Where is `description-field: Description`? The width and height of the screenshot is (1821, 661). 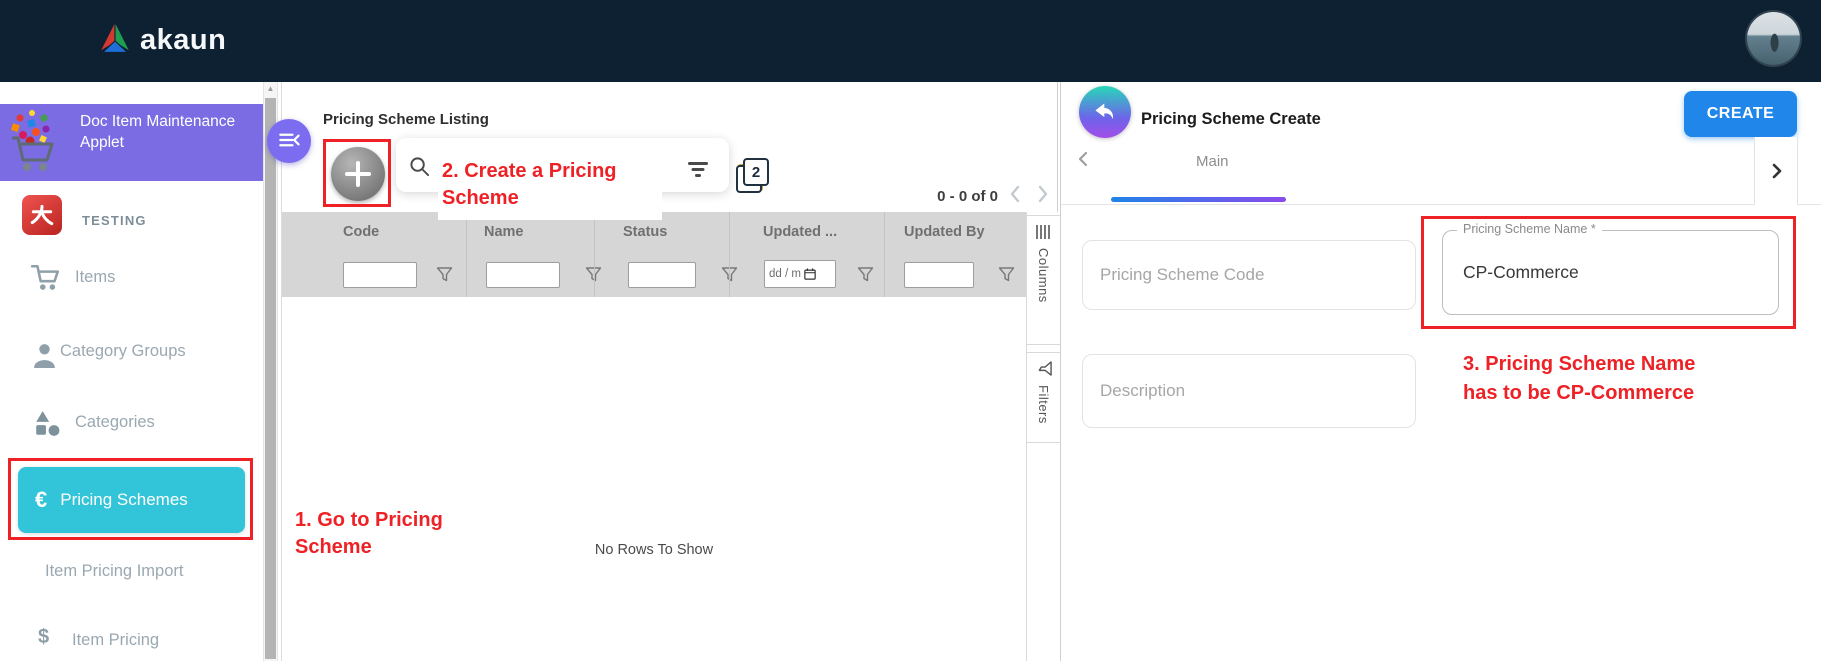 description-field: Description is located at coordinates (1249, 391).